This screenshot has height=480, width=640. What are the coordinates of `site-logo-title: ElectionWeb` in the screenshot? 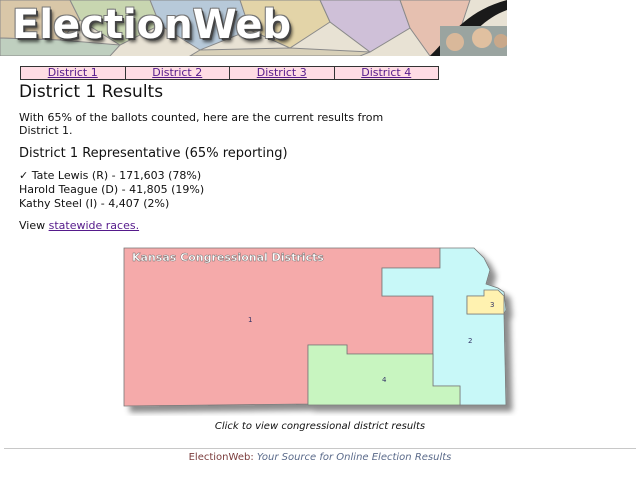 It's located at (152, 25).